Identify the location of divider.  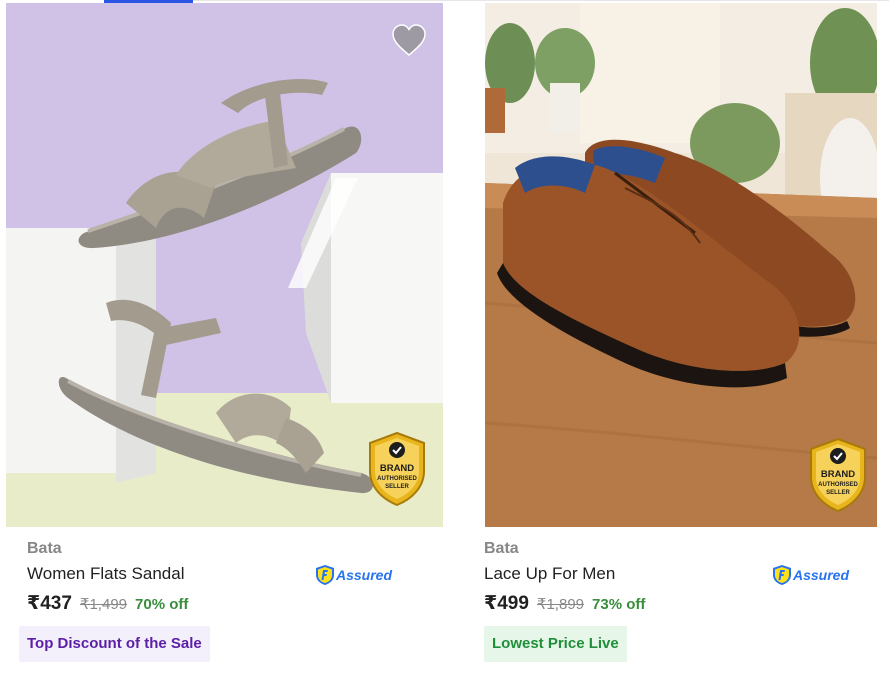
(541, 0).